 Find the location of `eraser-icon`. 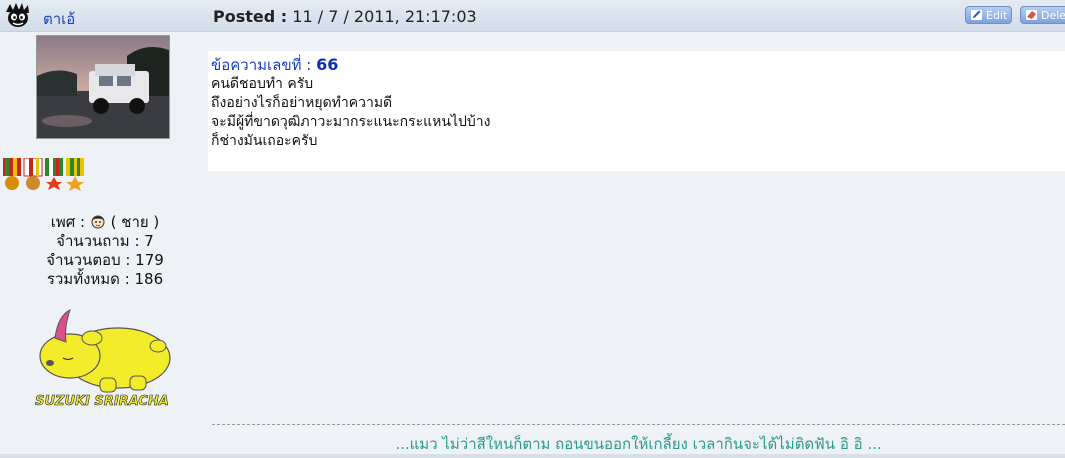

eraser-icon is located at coordinates (1031, 15).